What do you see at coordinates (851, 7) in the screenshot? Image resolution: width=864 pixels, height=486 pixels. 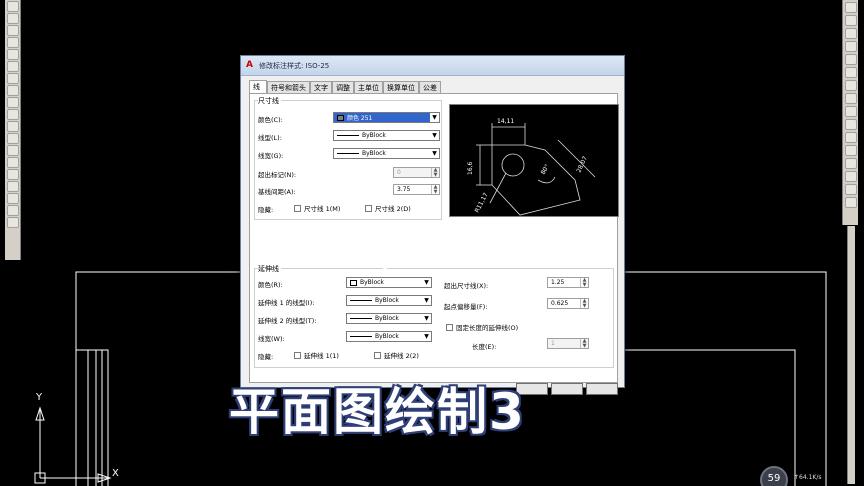 I see `erase-icon` at bounding box center [851, 7].